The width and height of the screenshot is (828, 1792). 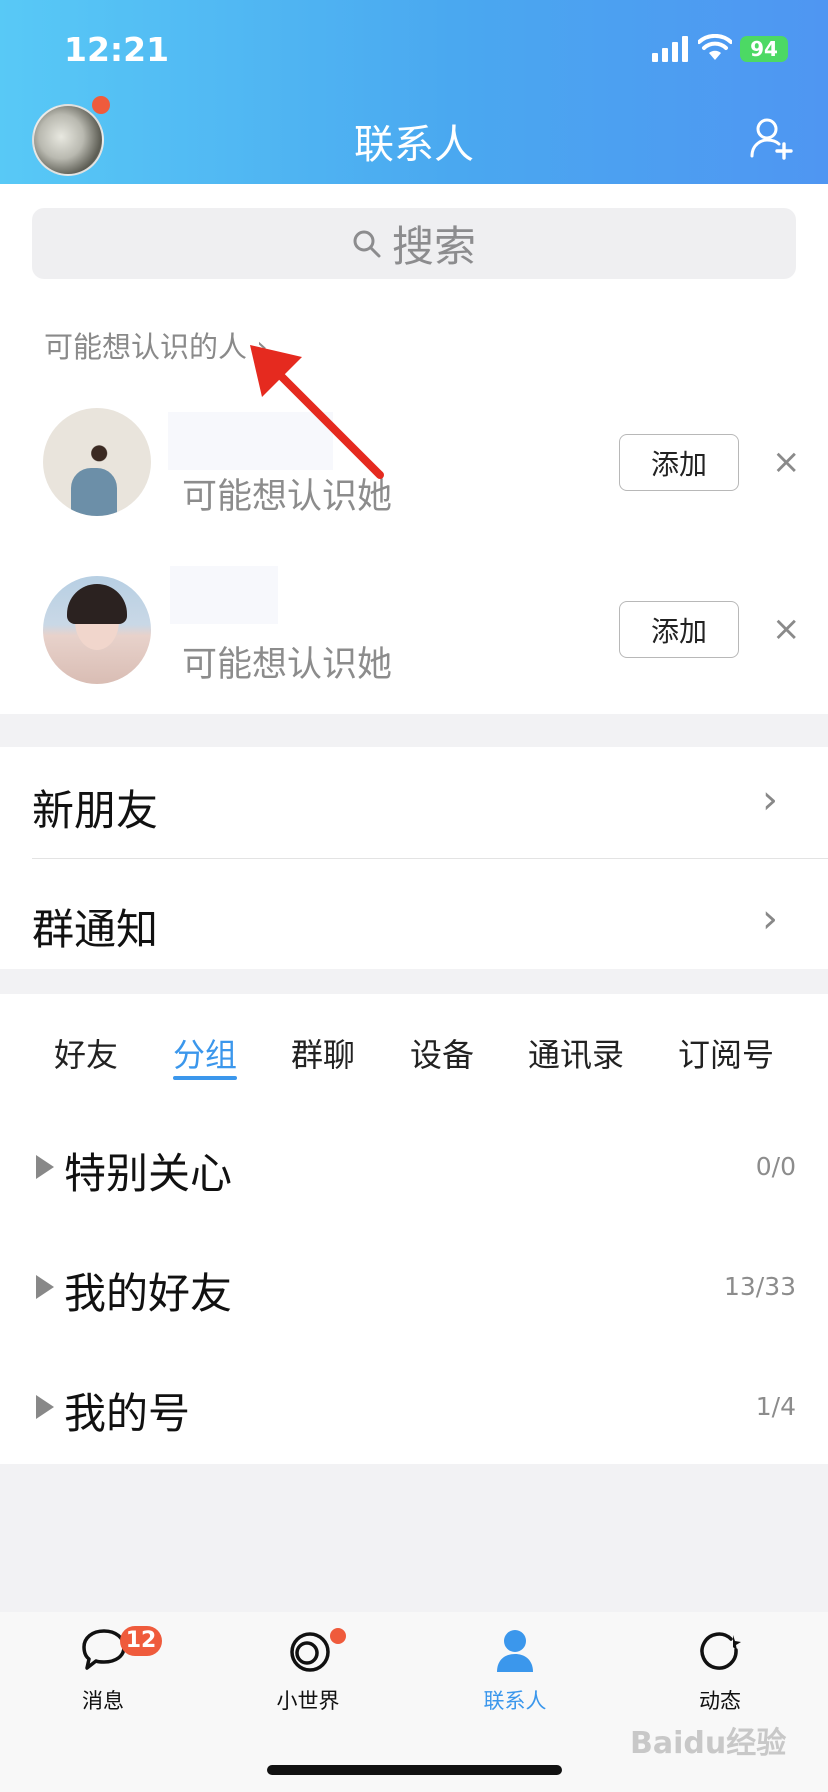 I want to click on add-contact-icon, so click(x=772, y=138).